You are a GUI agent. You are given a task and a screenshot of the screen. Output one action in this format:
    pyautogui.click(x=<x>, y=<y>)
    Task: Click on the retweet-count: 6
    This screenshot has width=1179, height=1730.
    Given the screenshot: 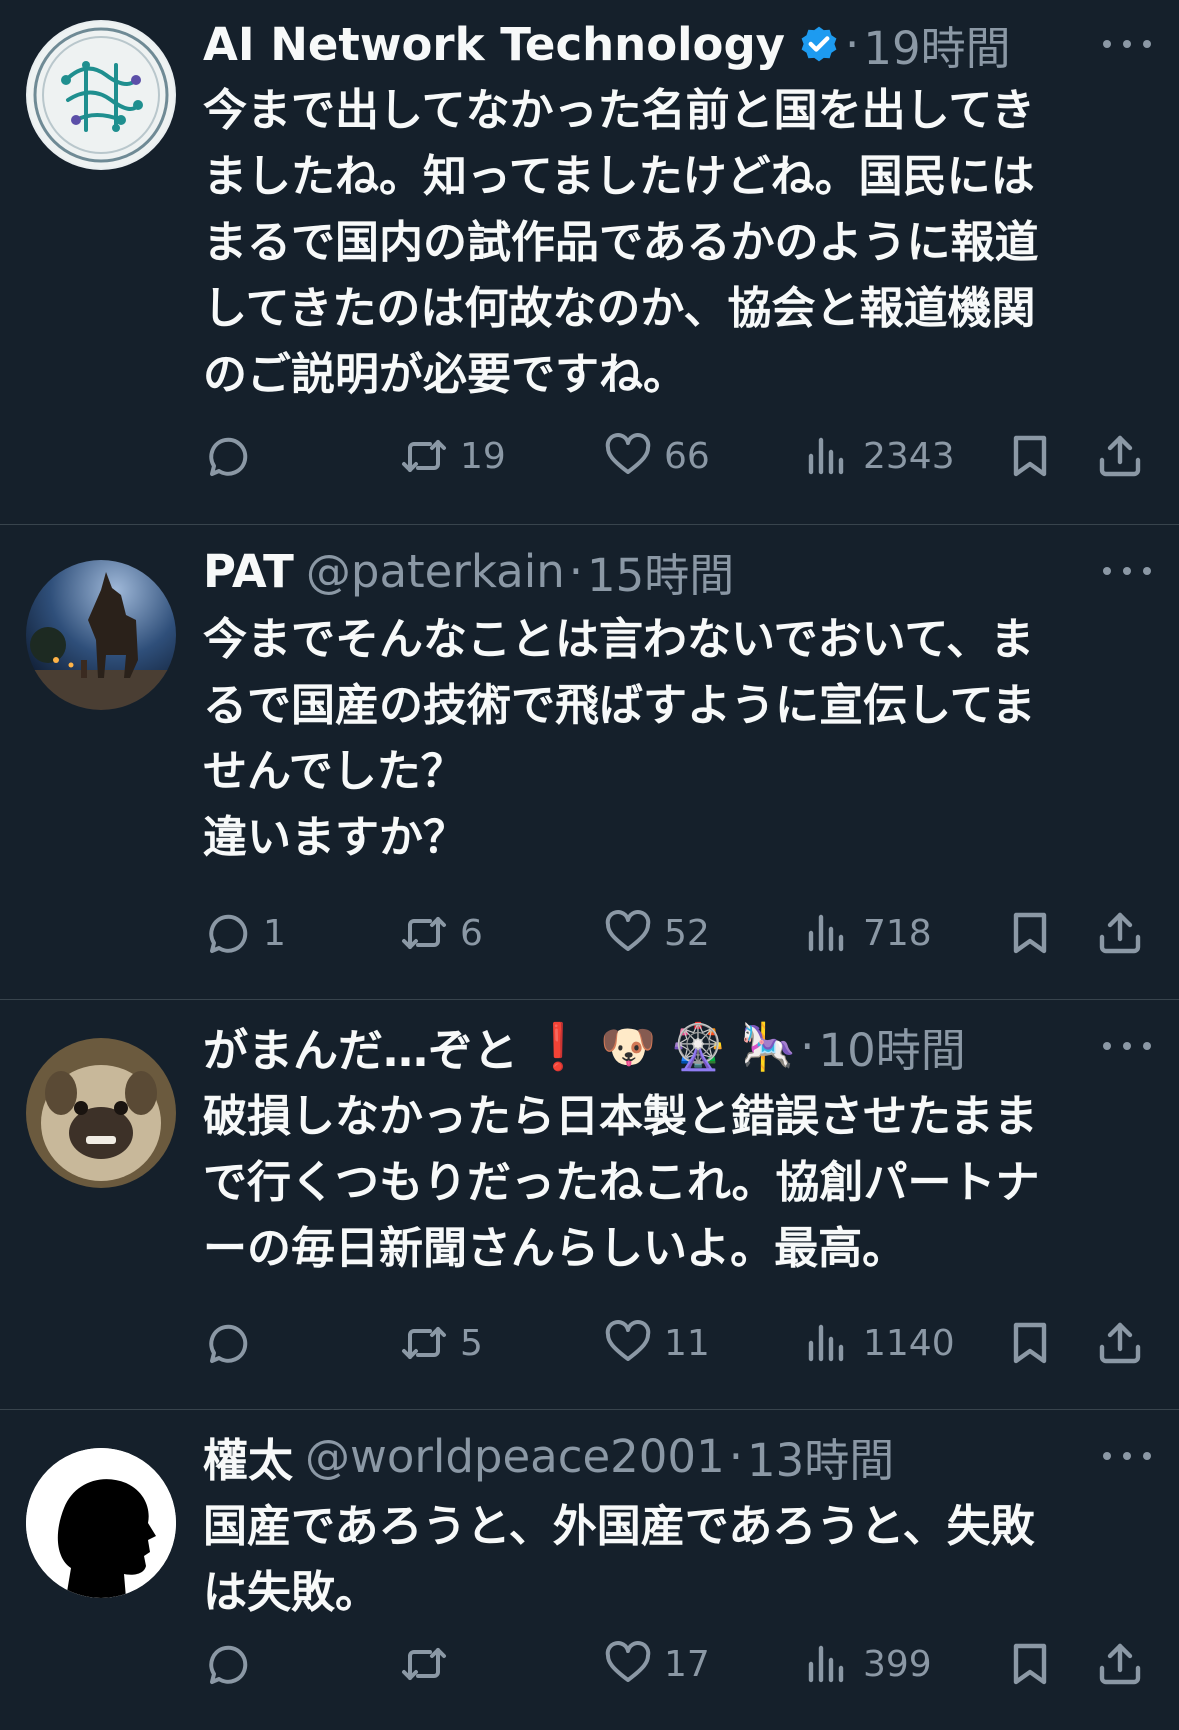 What is the action you would take?
    pyautogui.click(x=471, y=933)
    